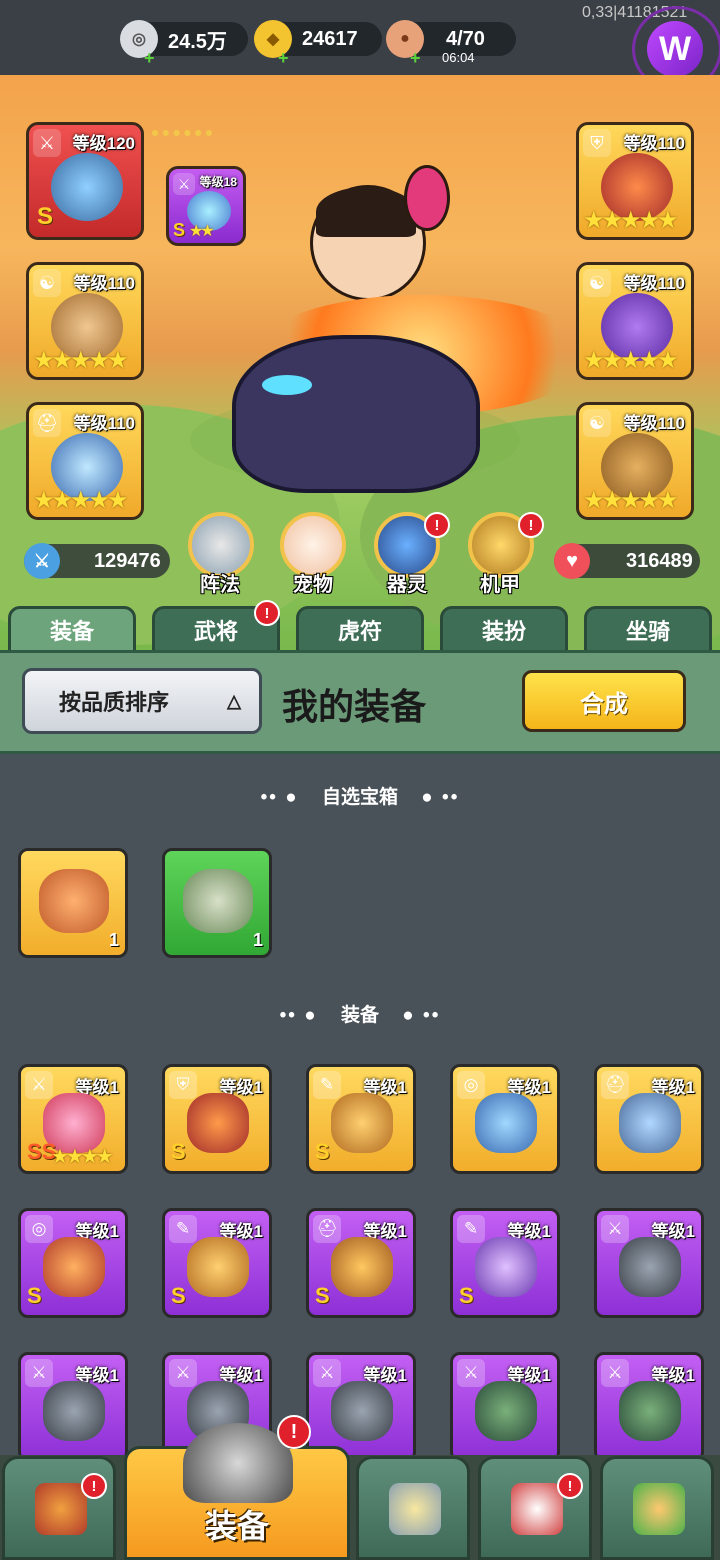  I want to click on nav-equipment-label: 装备, so click(236, 1526).